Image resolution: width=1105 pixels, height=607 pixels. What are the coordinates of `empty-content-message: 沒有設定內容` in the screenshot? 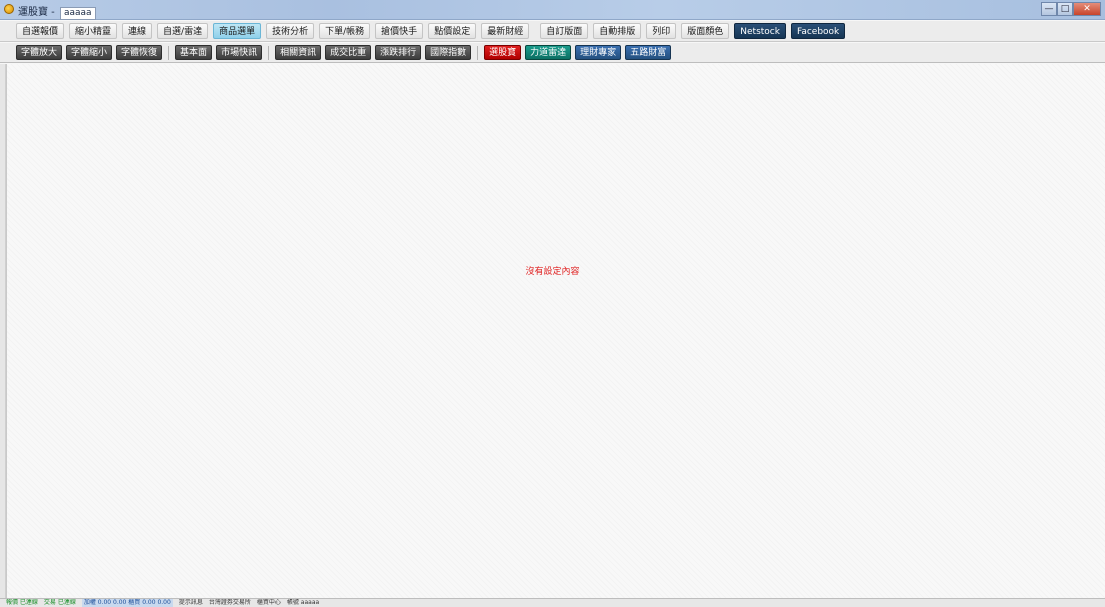 It's located at (552, 272).